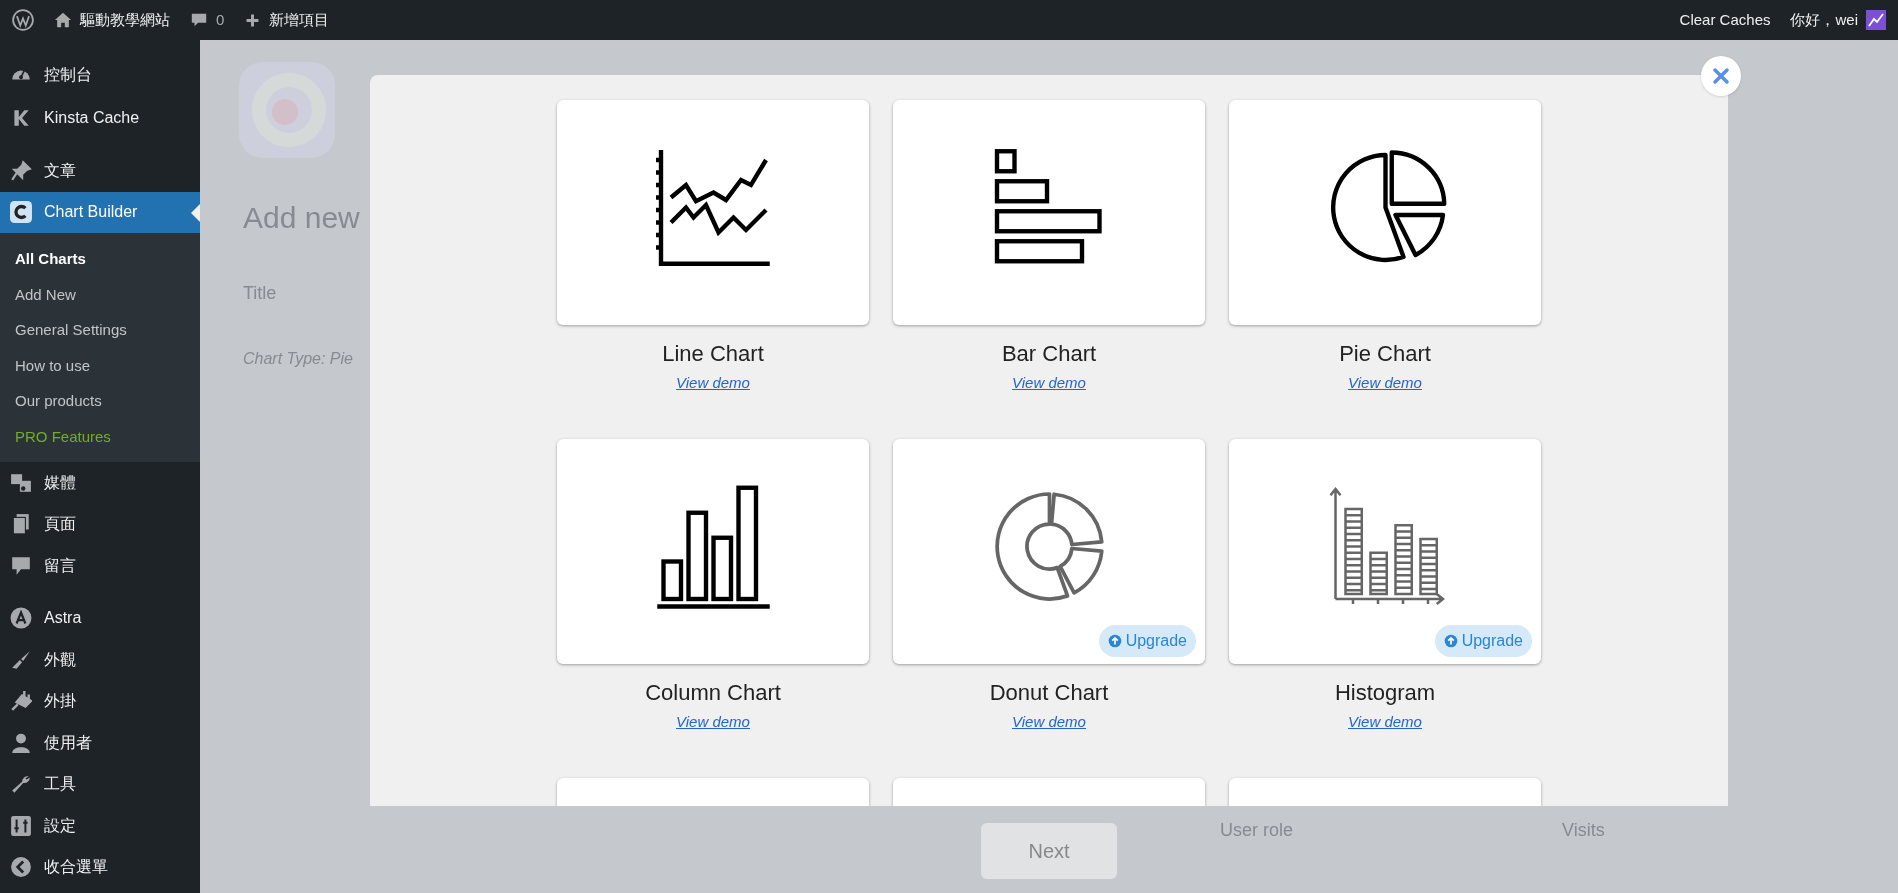  What do you see at coordinates (100, 618) in the screenshot?
I see `sidebar-item: Astra` at bounding box center [100, 618].